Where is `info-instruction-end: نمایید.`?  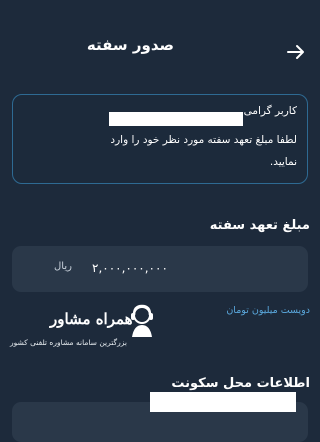 info-instruction-end: نمایید. is located at coordinates (283, 162).